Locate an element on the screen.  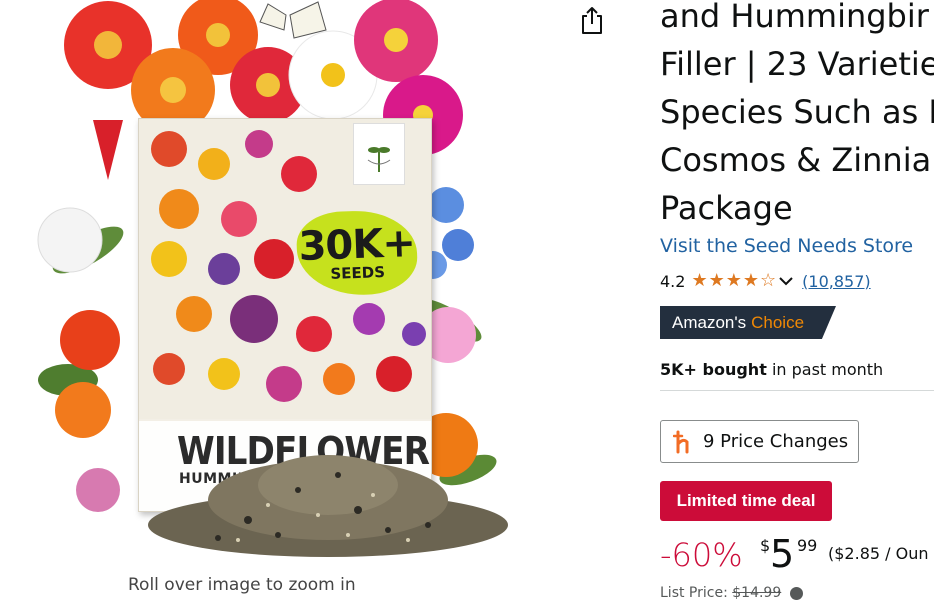
seed-count-text: 30K+ is located at coordinates (356, 245).